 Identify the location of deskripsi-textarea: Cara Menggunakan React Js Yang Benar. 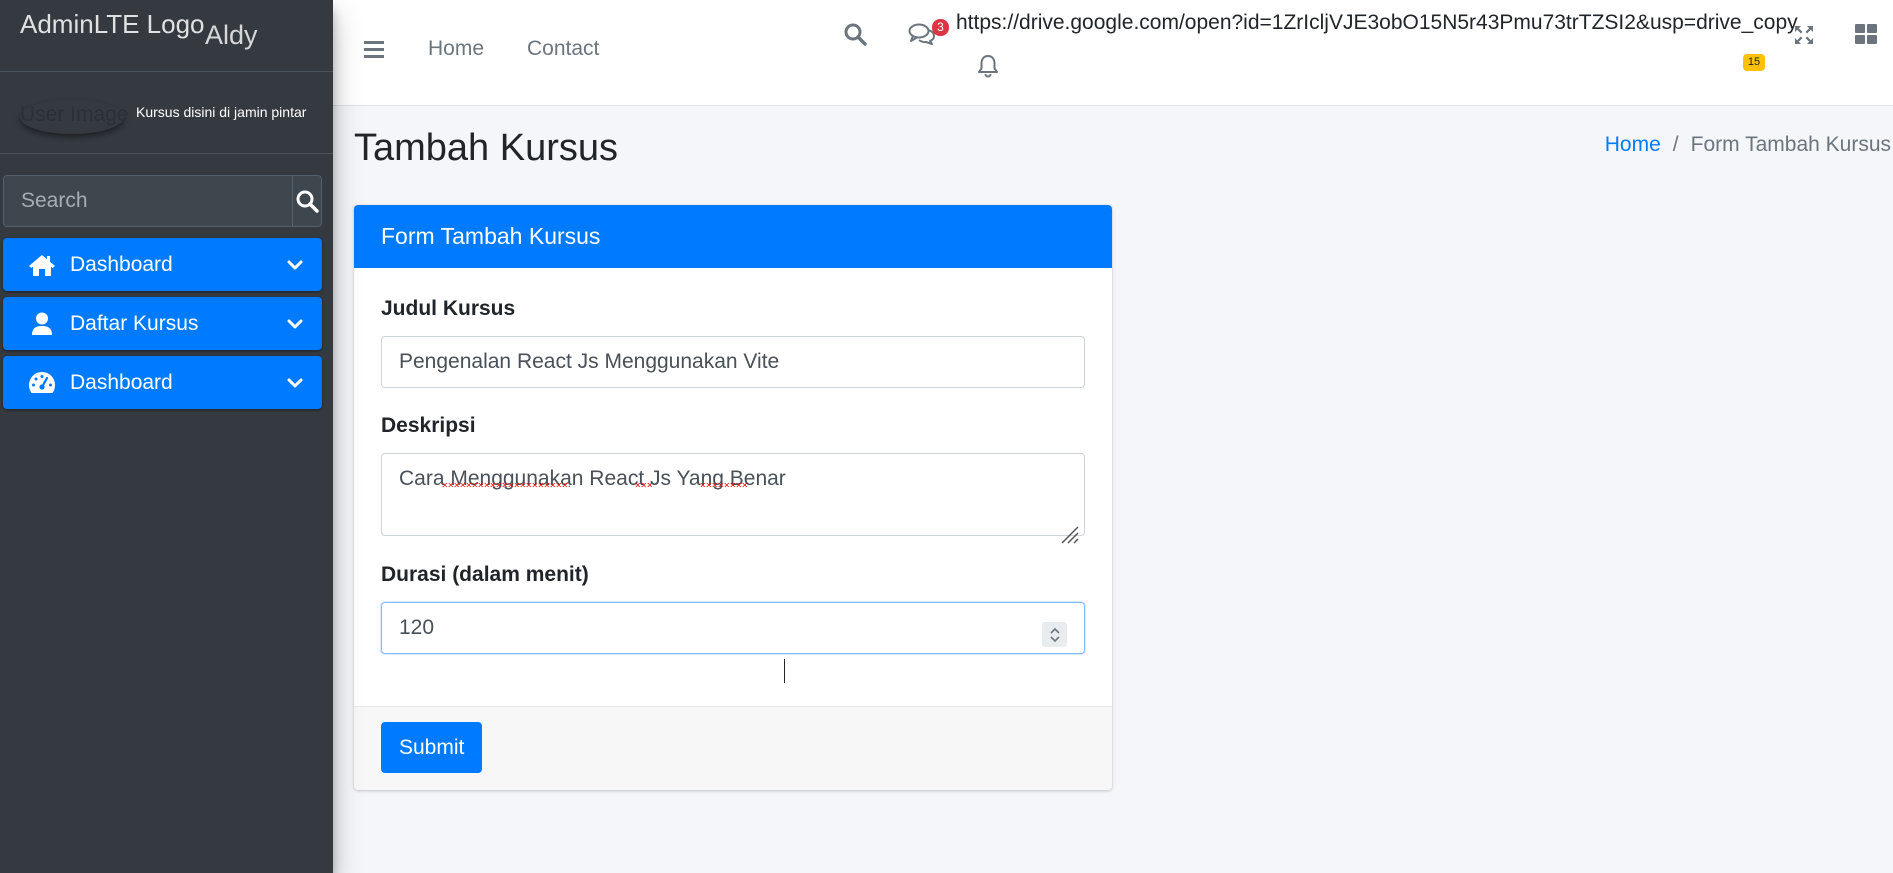
(733, 494).